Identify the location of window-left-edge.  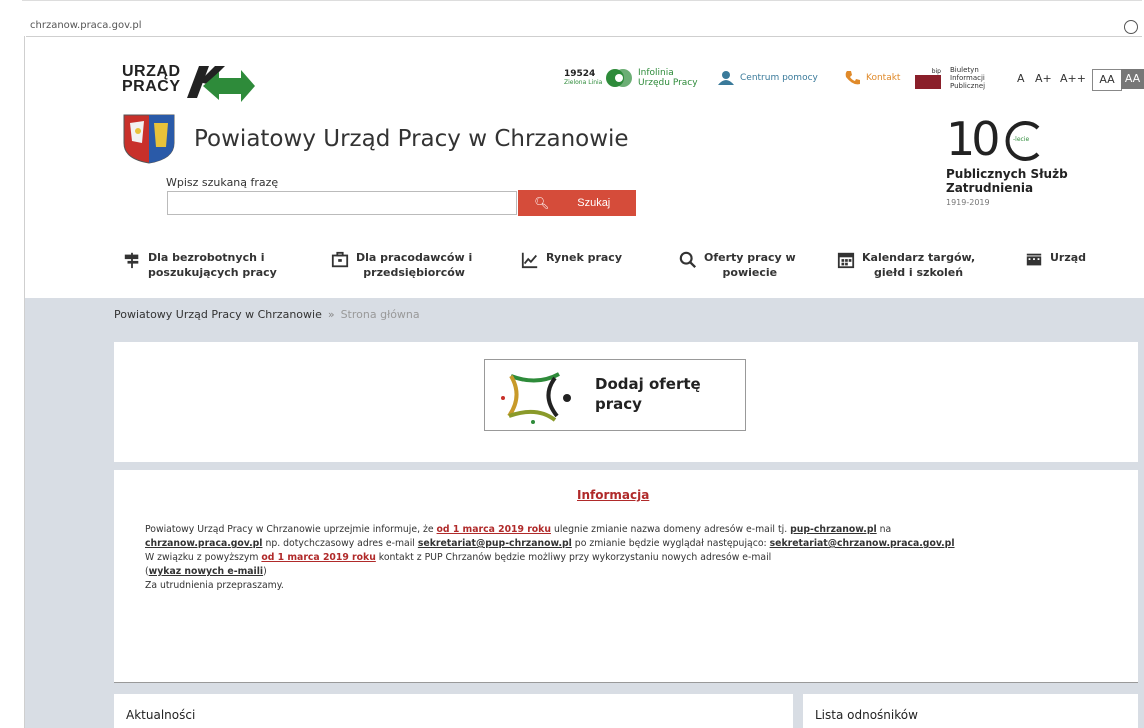
(11, 364).